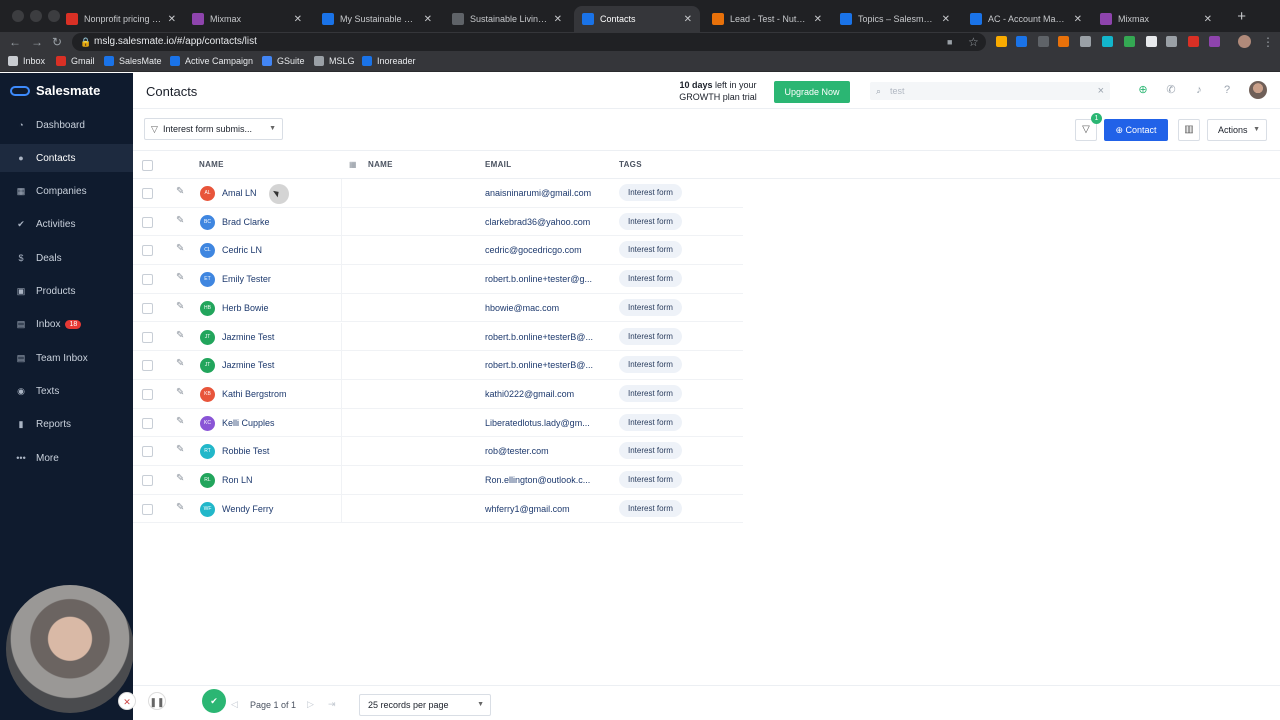  What do you see at coordinates (121, 19) in the screenshot?
I see `browser-tab: Nonprofit pricing - rob ✕` at bounding box center [121, 19].